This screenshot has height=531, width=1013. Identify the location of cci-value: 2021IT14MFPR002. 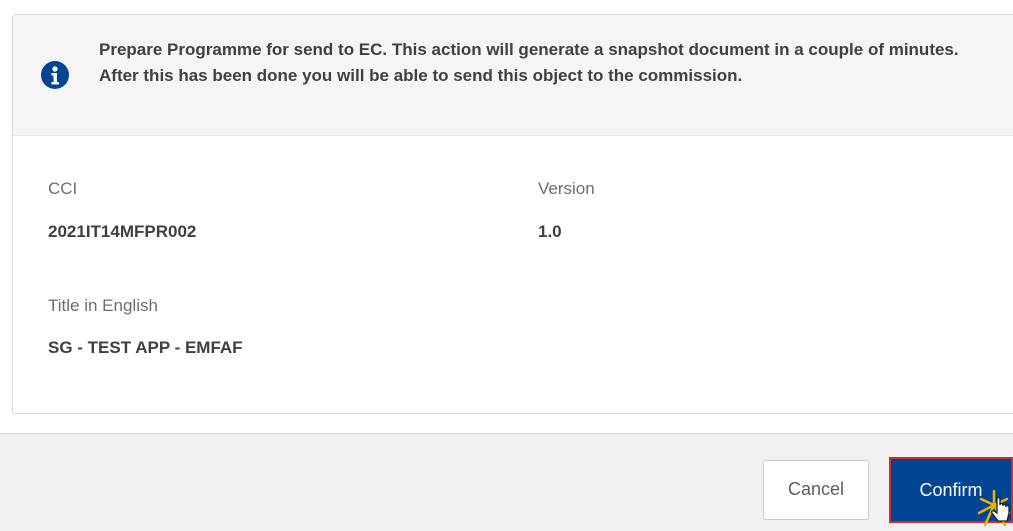
(122, 231).